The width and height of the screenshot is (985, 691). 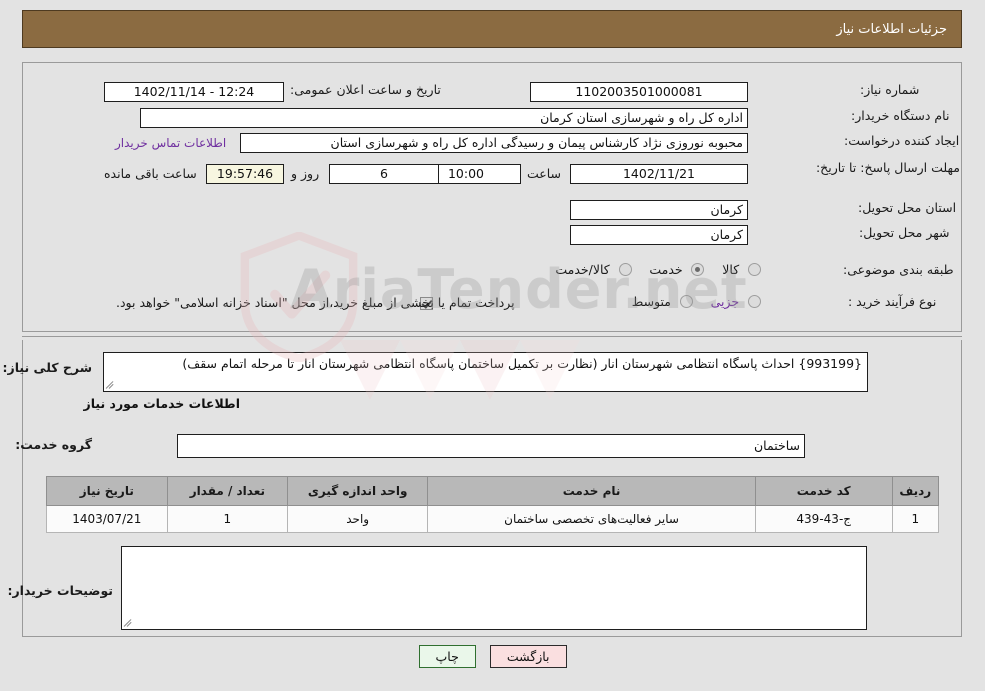 What do you see at coordinates (591, 491) in the screenshot?
I see `col-name: نام خدمت` at bounding box center [591, 491].